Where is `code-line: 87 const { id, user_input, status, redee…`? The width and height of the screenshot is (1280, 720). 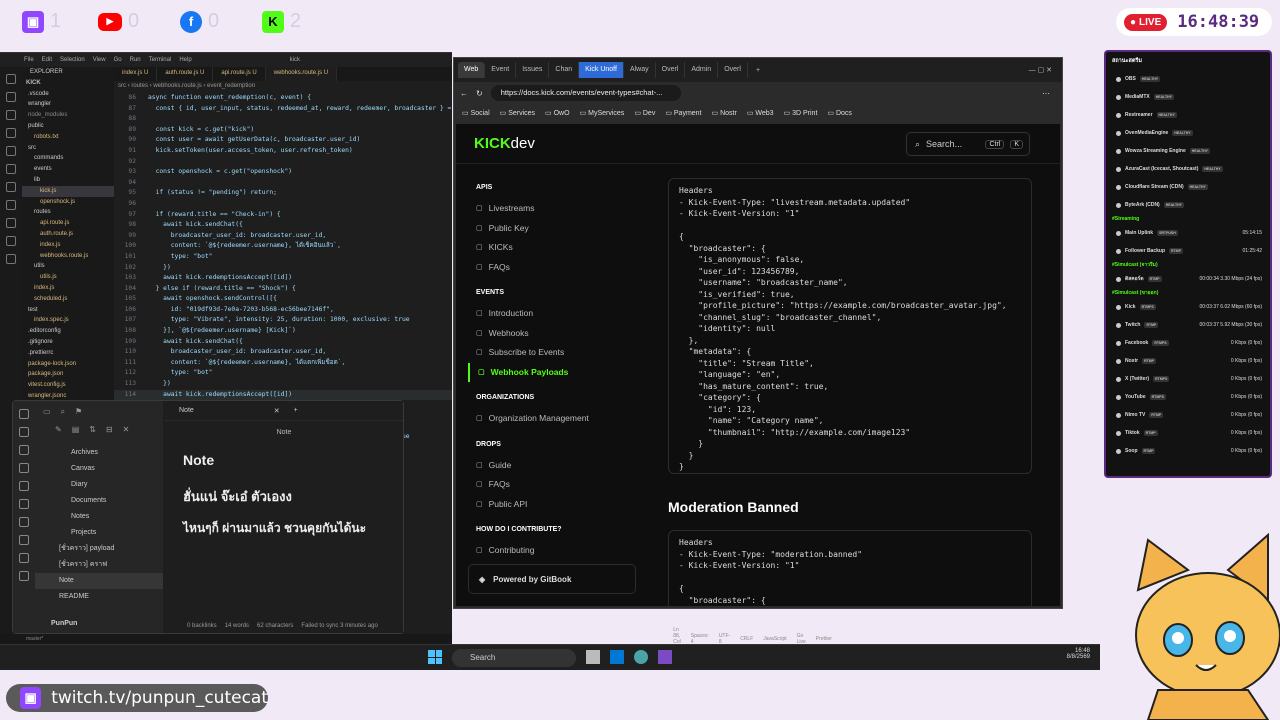
code-line: 87 const { id, user_input, status, redee… is located at coordinates (283, 109).